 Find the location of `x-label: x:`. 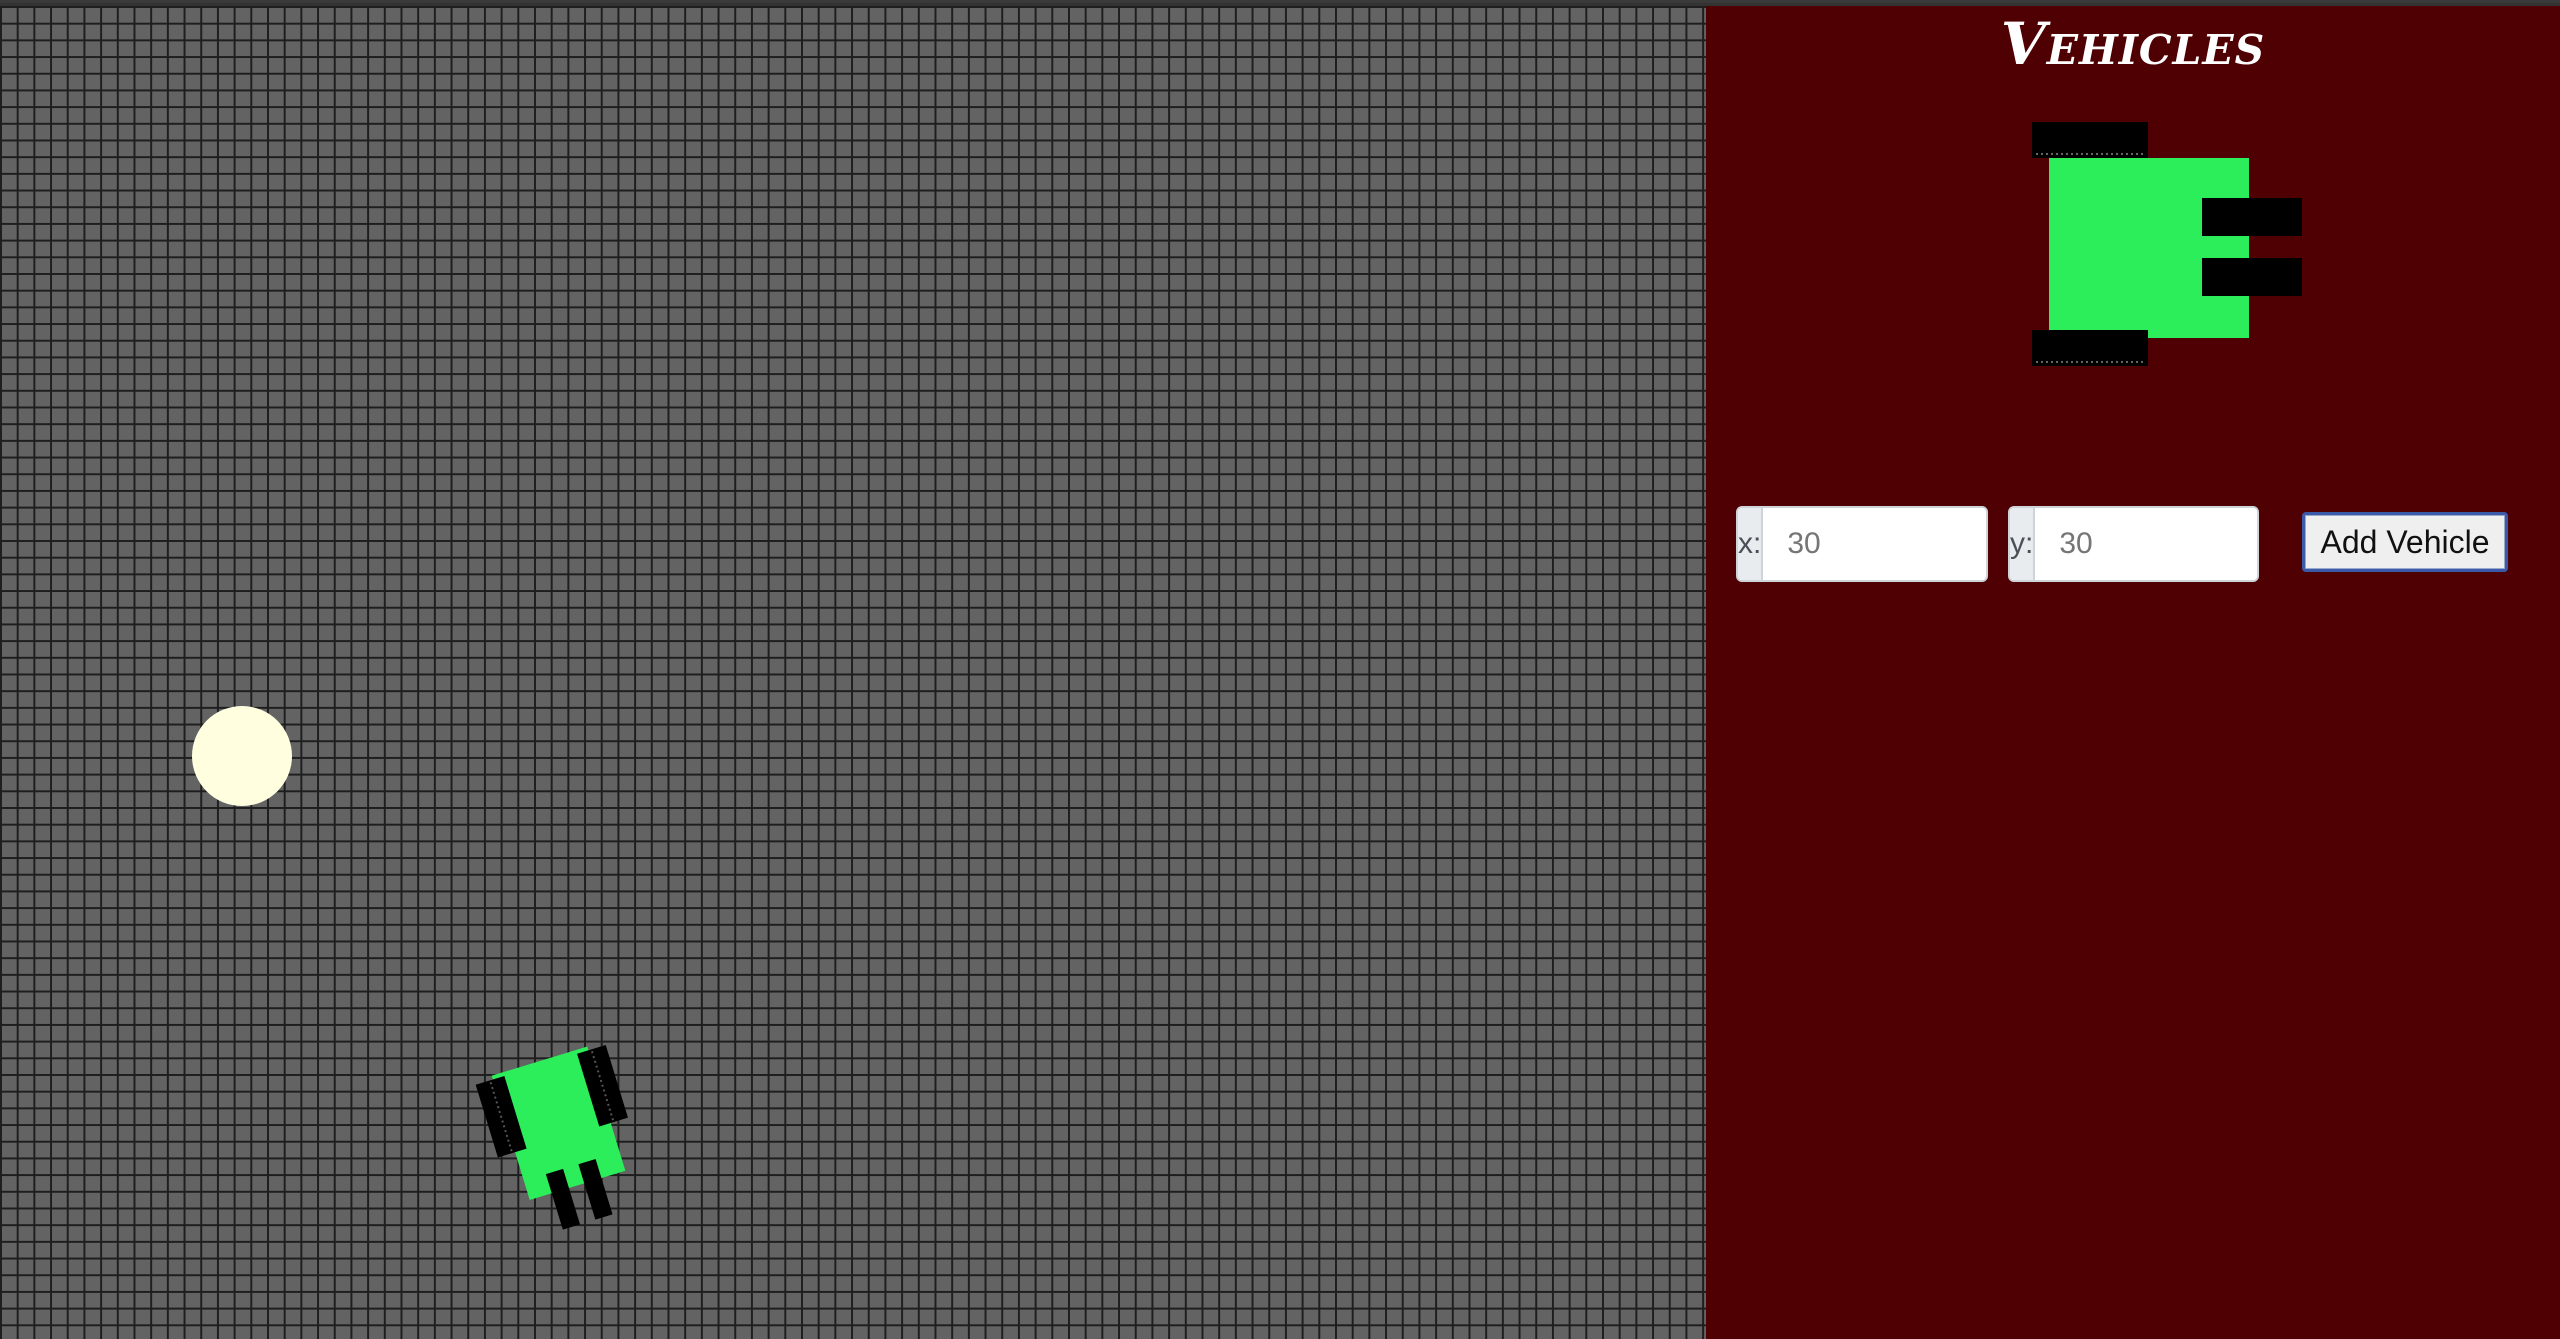

x-label: x: is located at coordinates (1751, 544).